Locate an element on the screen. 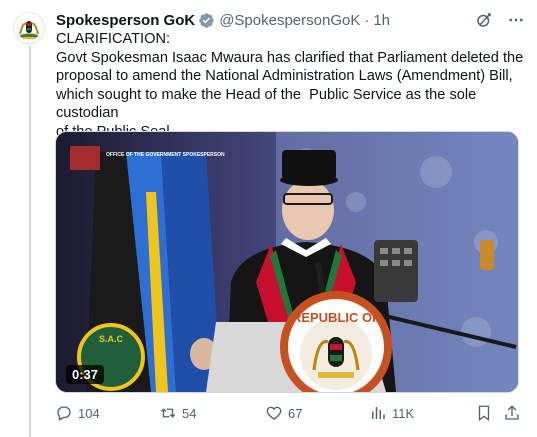 The height and width of the screenshot is (437, 537). svg-text: S.A.C is located at coordinates (111, 339).